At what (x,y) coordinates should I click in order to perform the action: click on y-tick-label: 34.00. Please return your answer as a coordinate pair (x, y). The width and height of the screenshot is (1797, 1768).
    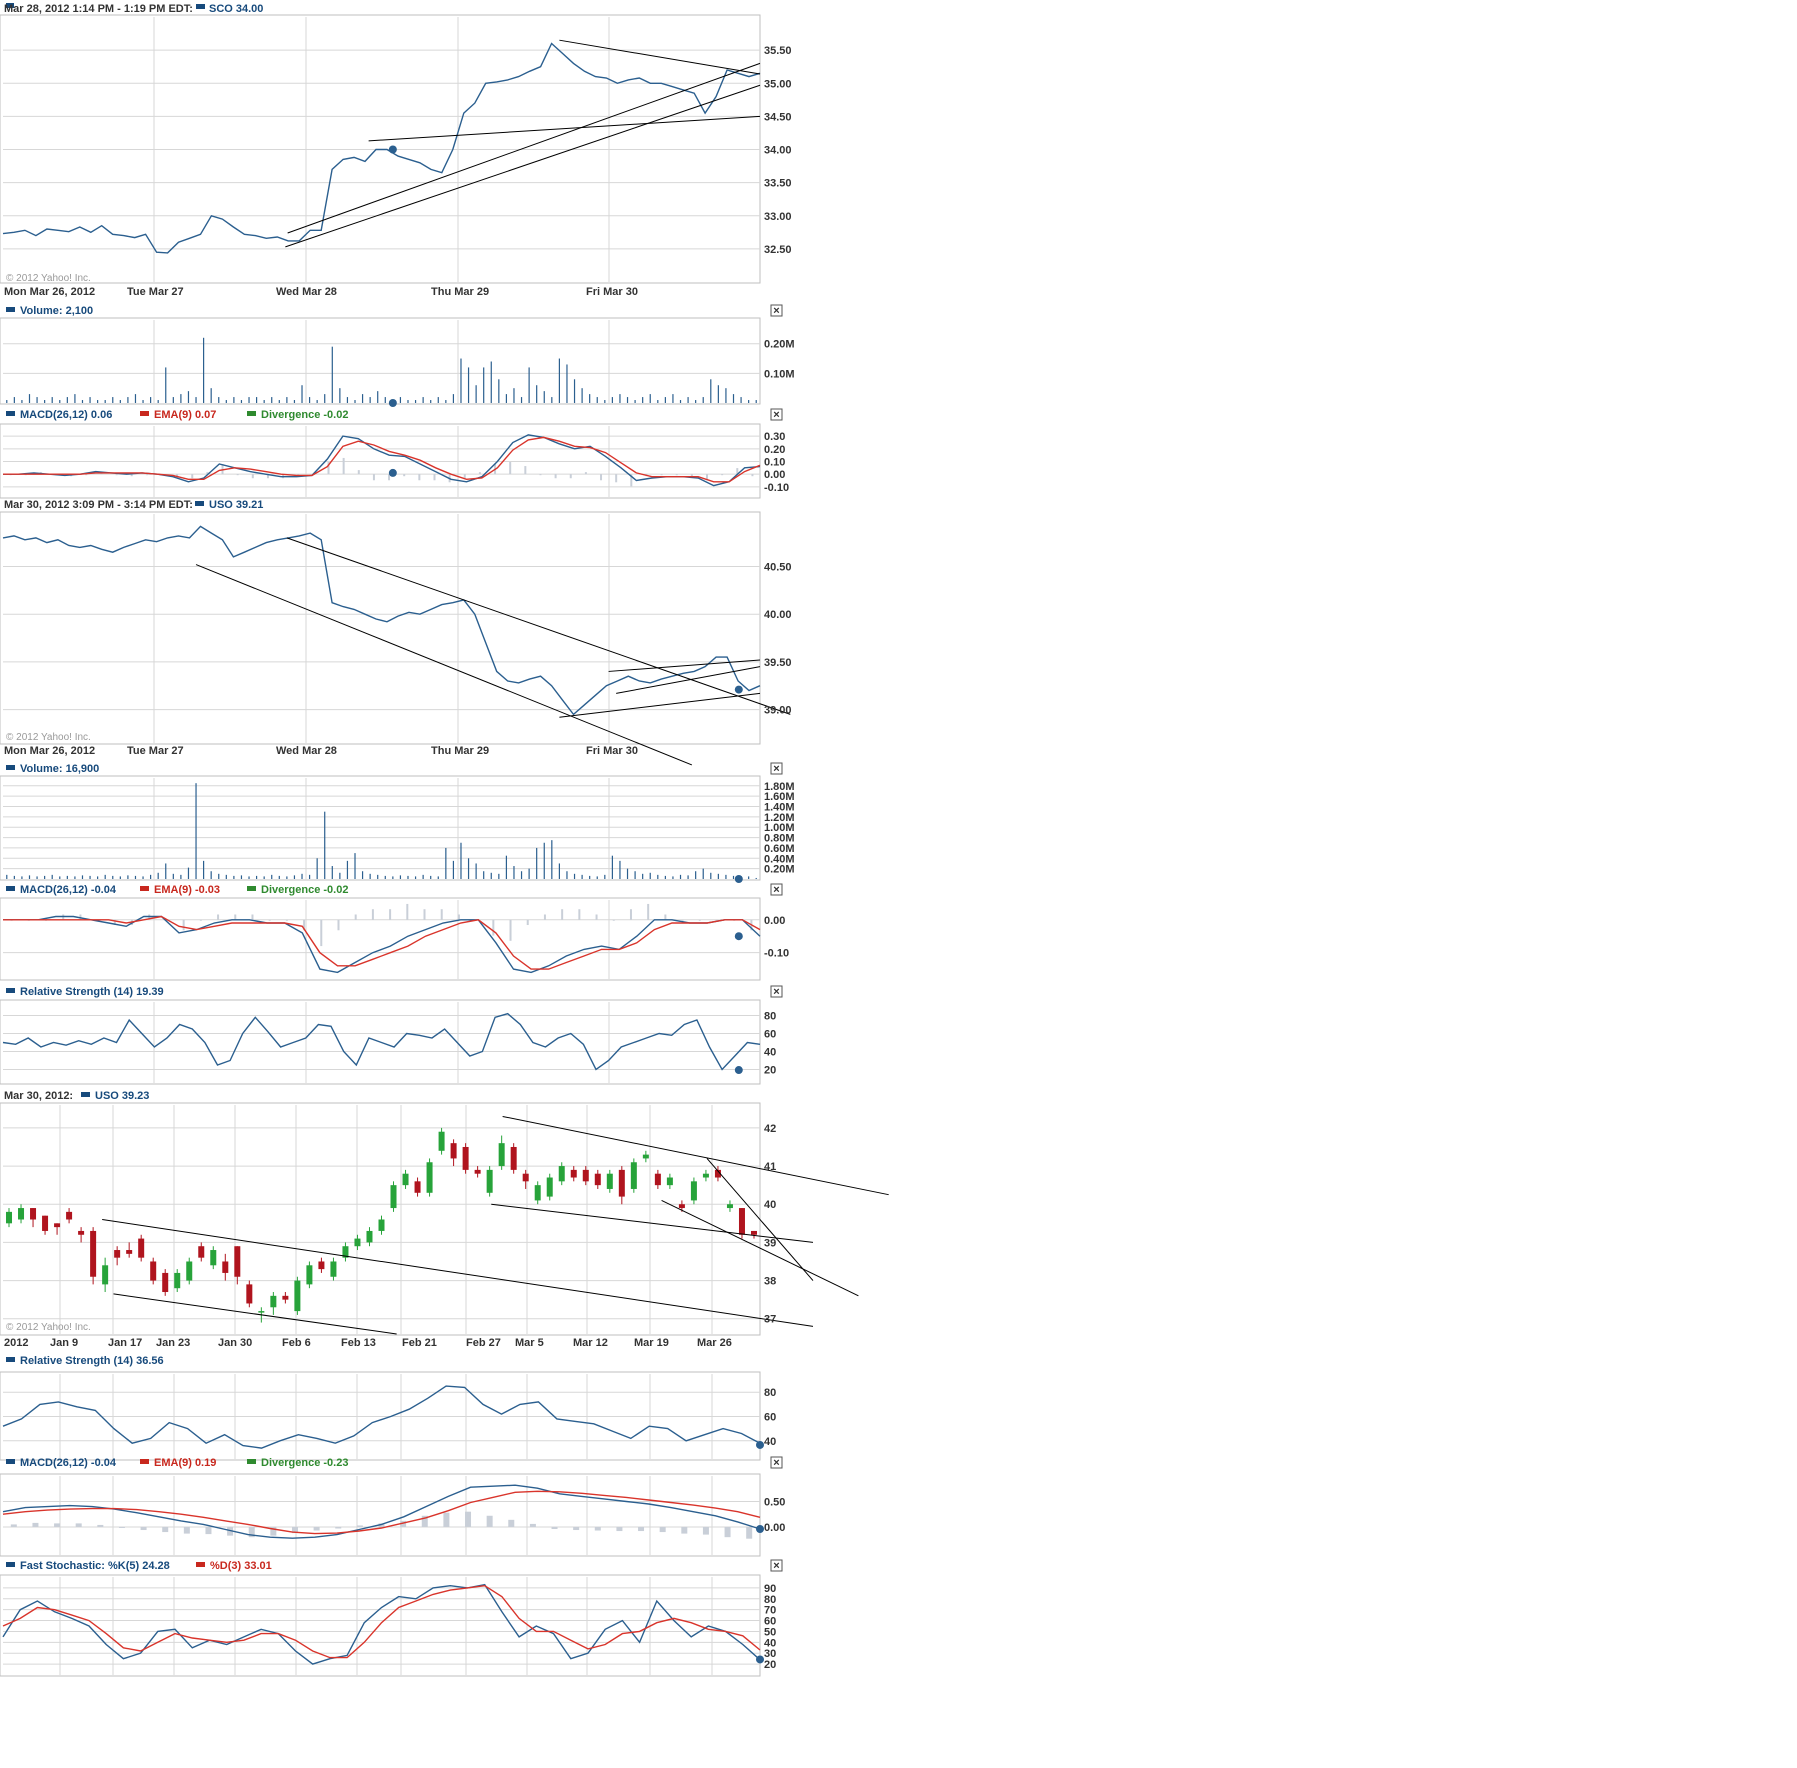
    Looking at the image, I should click on (778, 151).